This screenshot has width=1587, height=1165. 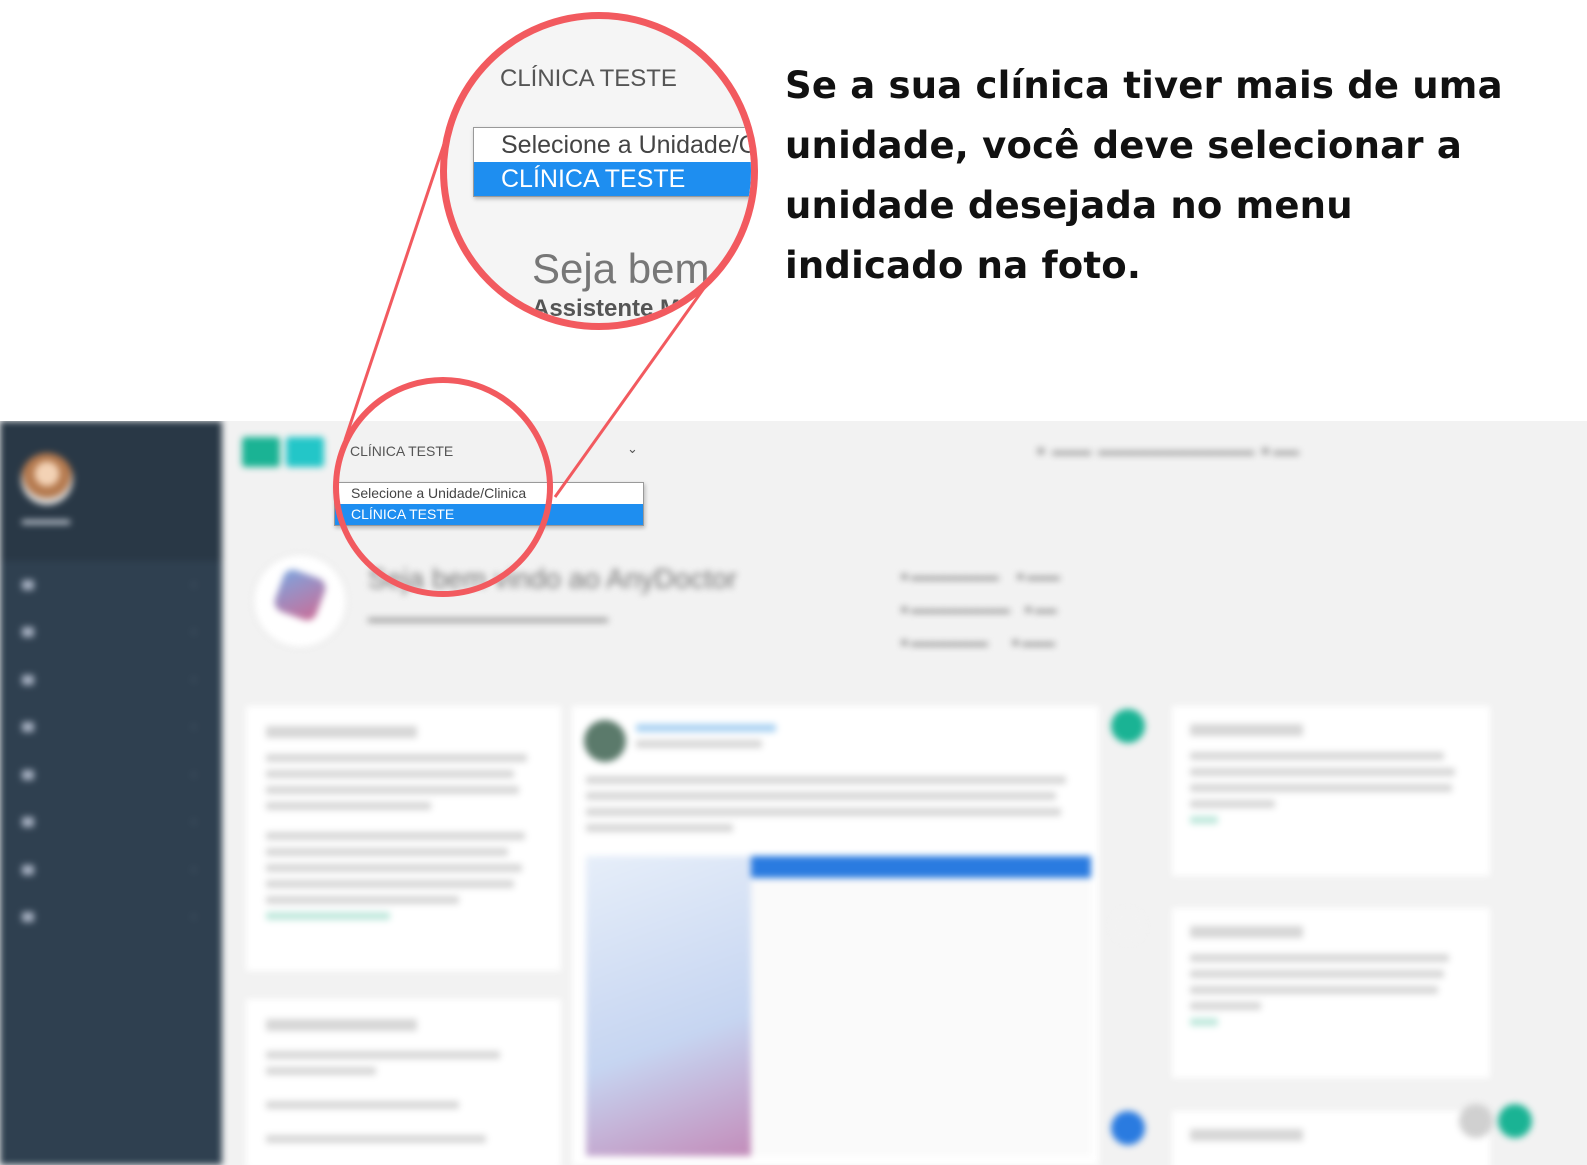 I want to click on sidebar-item-5: ‹, so click(x=111, y=775).